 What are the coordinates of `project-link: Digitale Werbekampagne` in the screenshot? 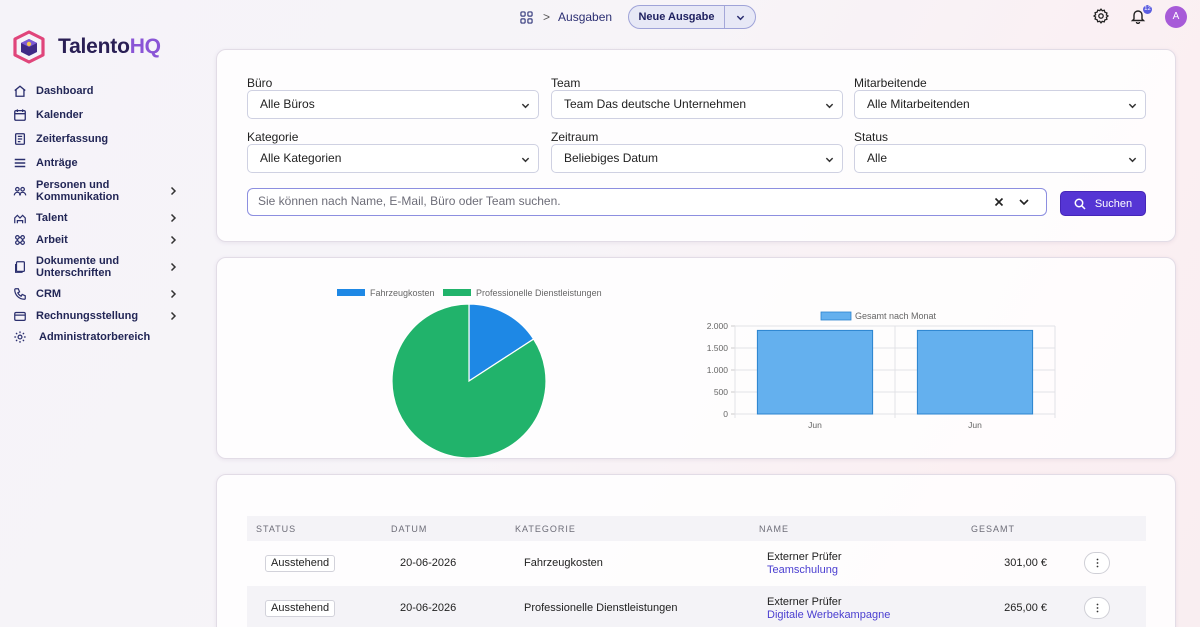 It's located at (828, 615).